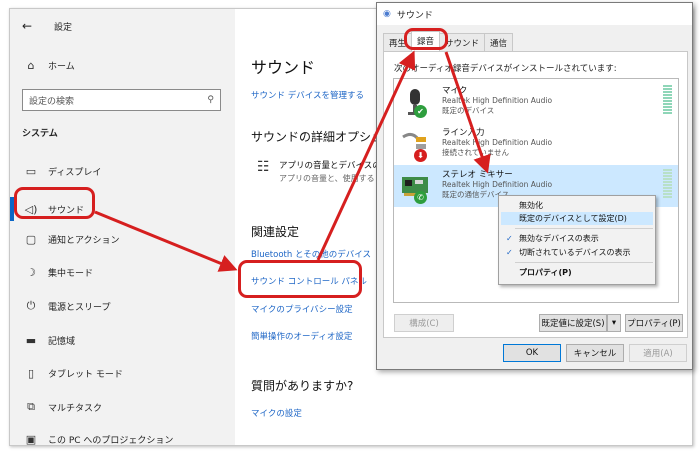  Describe the element at coordinates (166, 241) in the screenshot. I see `arrow-sound-to-control-panel` at that location.